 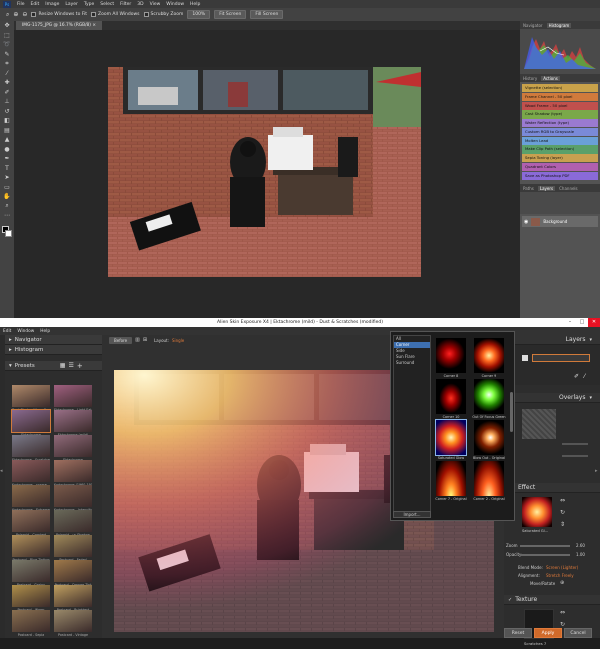 I want to click on overlay-thumbnail: Corner 7 - Original, so click(x=451, y=481).